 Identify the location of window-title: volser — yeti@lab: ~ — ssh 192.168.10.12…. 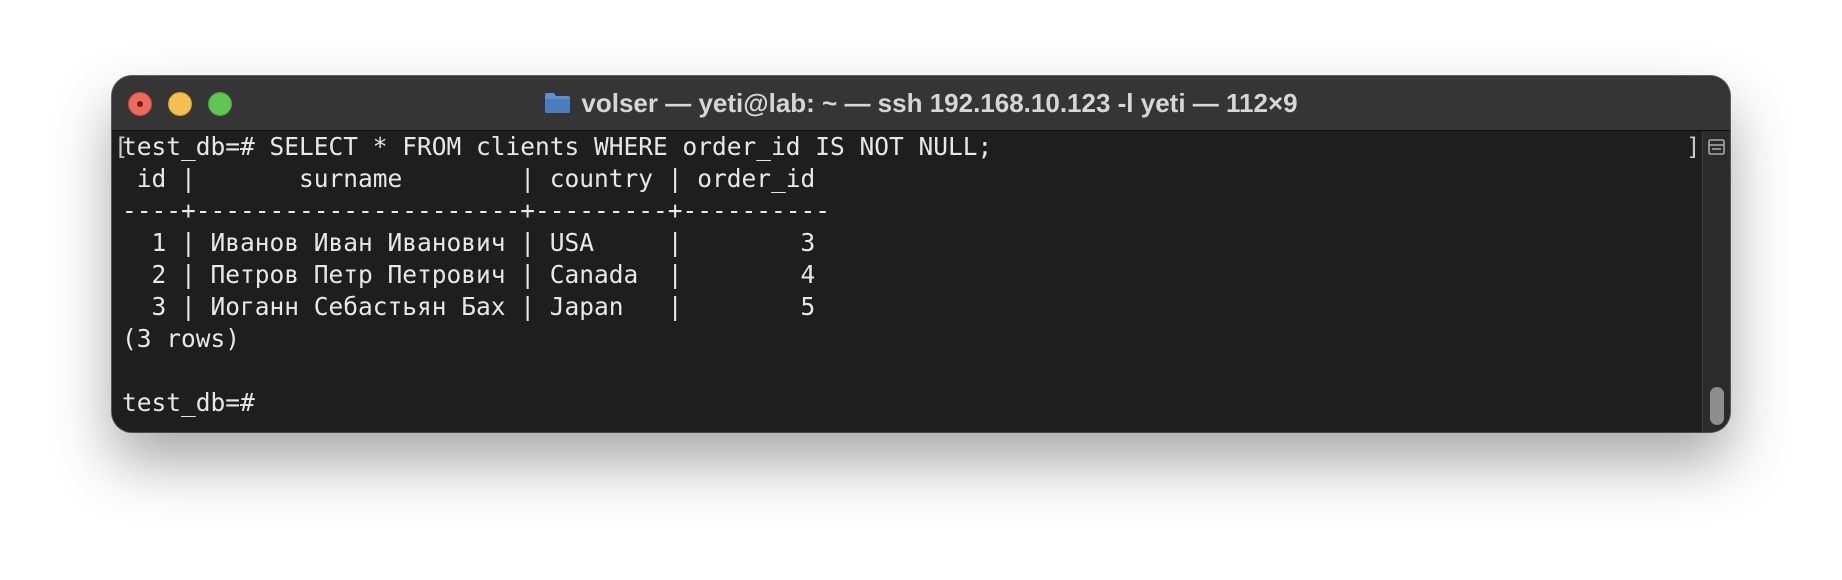
(939, 102).